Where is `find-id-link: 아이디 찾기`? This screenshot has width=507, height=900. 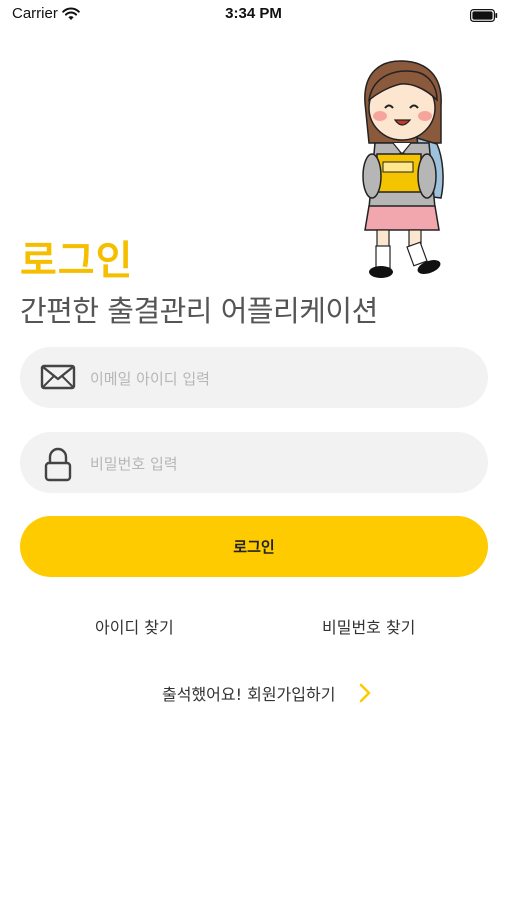
find-id-link: 아이디 찾기 is located at coordinates (134, 626).